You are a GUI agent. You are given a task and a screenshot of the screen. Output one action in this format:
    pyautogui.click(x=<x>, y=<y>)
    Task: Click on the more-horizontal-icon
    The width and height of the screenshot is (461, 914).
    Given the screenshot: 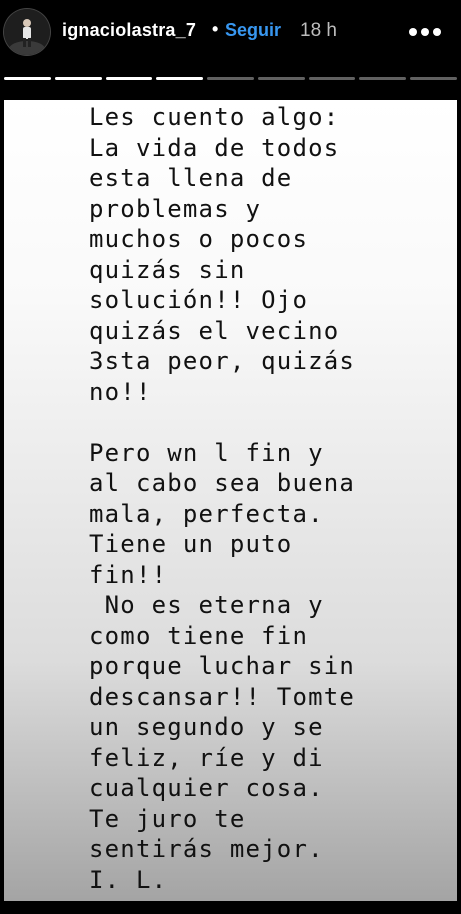 What is the action you would take?
    pyautogui.click(x=425, y=32)
    